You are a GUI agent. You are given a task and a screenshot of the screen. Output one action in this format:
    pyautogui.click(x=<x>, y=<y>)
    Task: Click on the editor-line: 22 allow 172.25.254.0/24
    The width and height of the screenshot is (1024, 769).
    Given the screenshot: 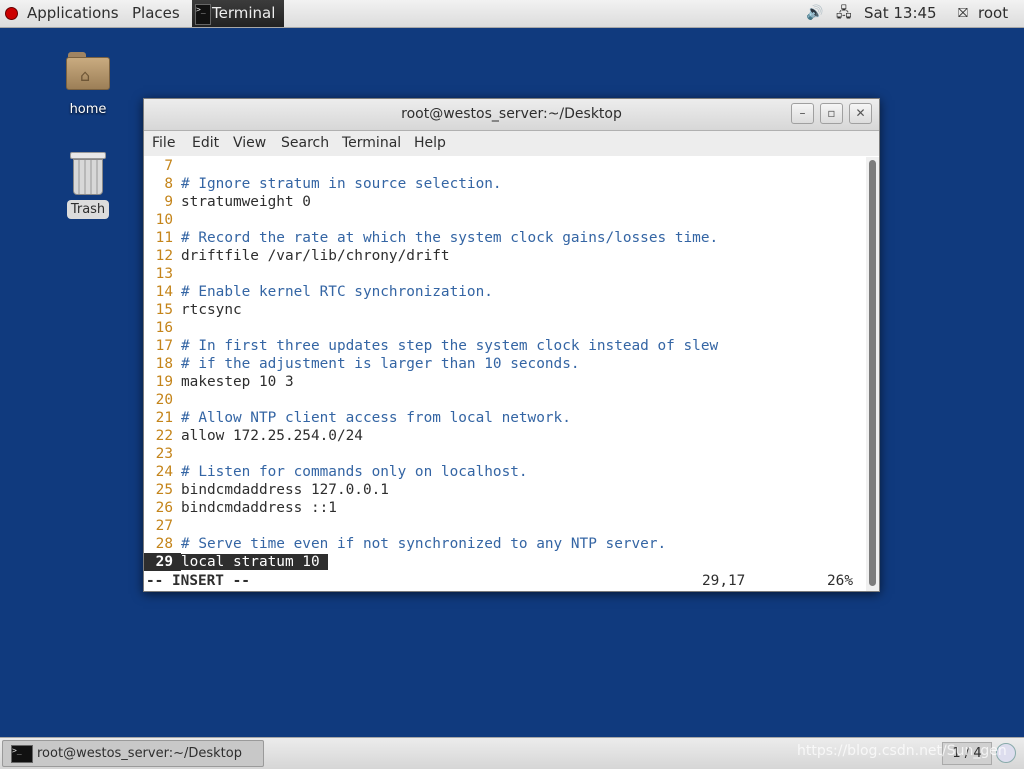 What is the action you would take?
    pyautogui.click(x=505, y=436)
    